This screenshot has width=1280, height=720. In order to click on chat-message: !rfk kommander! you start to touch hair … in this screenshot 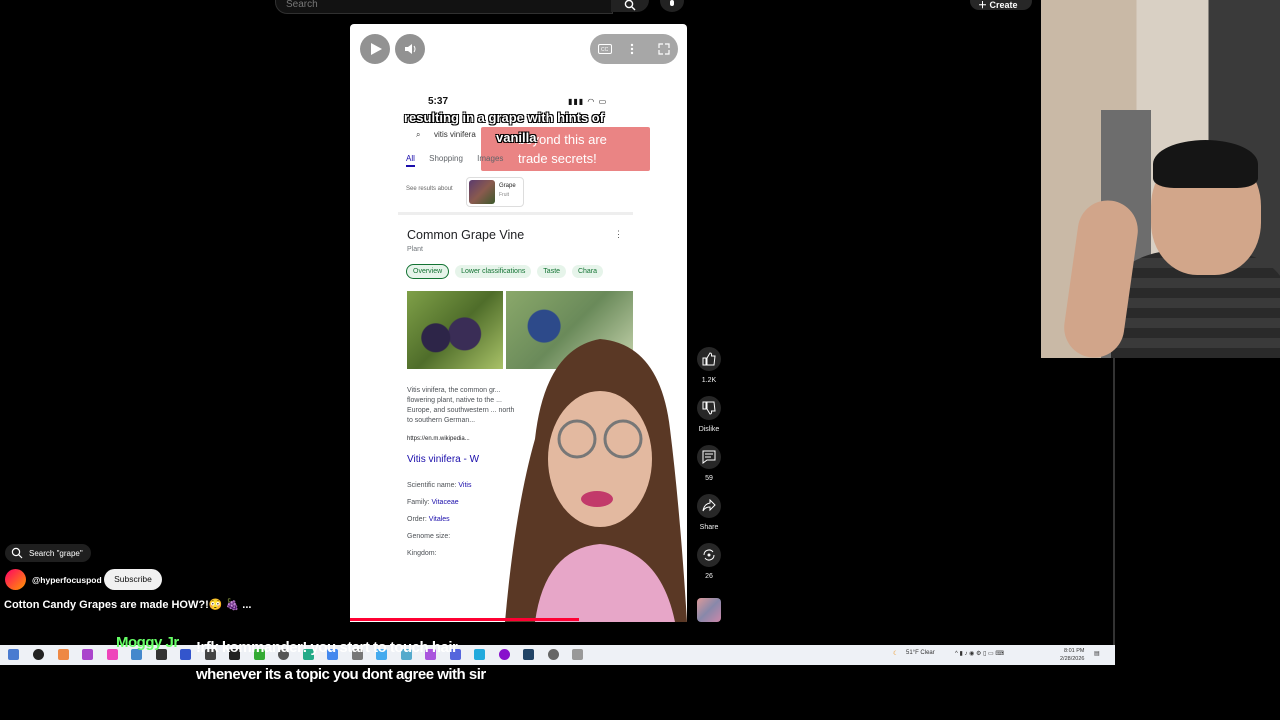, I will do `click(341, 661)`.